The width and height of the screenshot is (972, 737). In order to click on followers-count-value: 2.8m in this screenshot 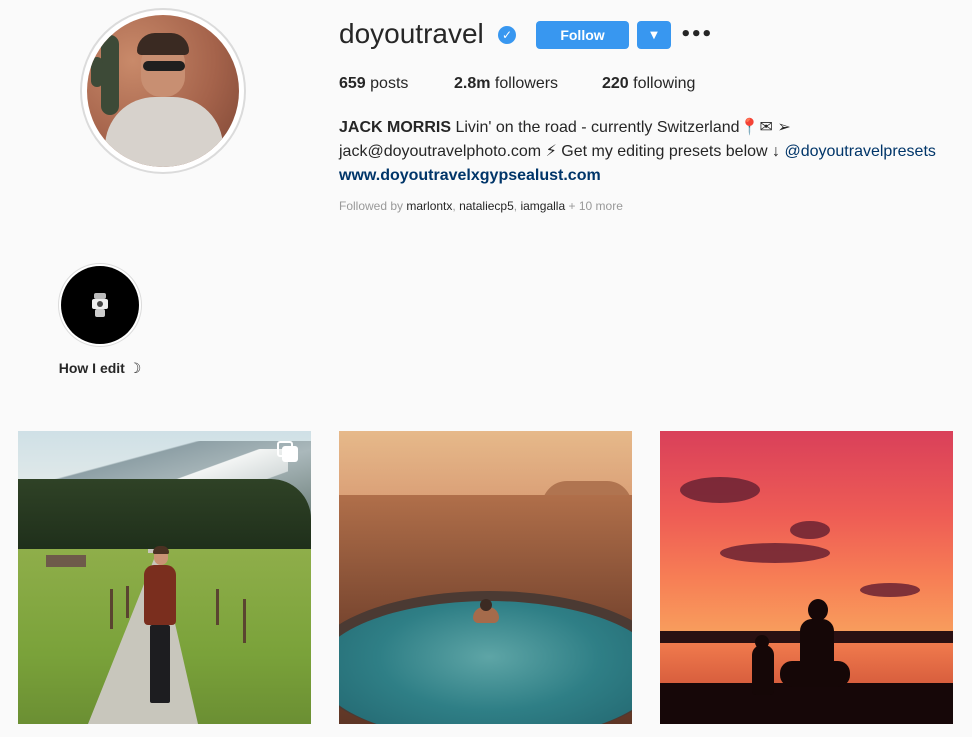, I will do `click(472, 83)`.